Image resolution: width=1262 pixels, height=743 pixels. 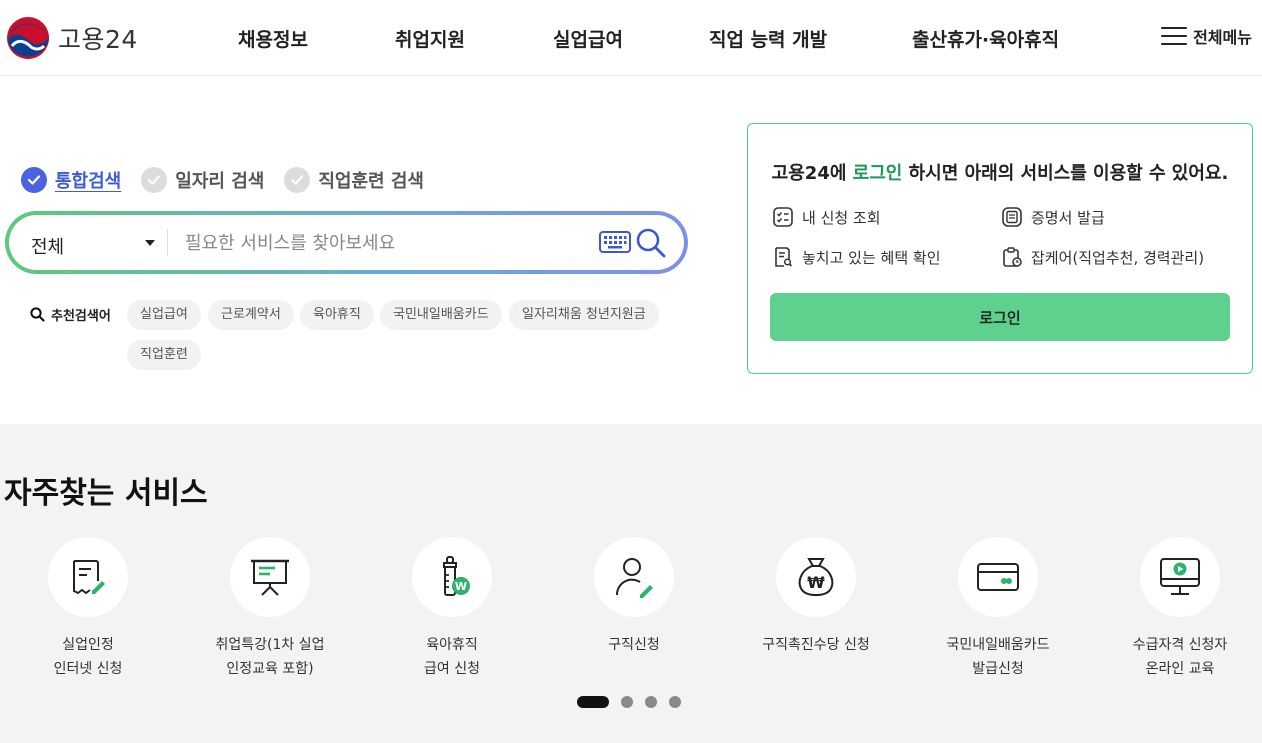 I want to click on keyword-chip: 일자리채움 청년지원금, so click(x=584, y=315).